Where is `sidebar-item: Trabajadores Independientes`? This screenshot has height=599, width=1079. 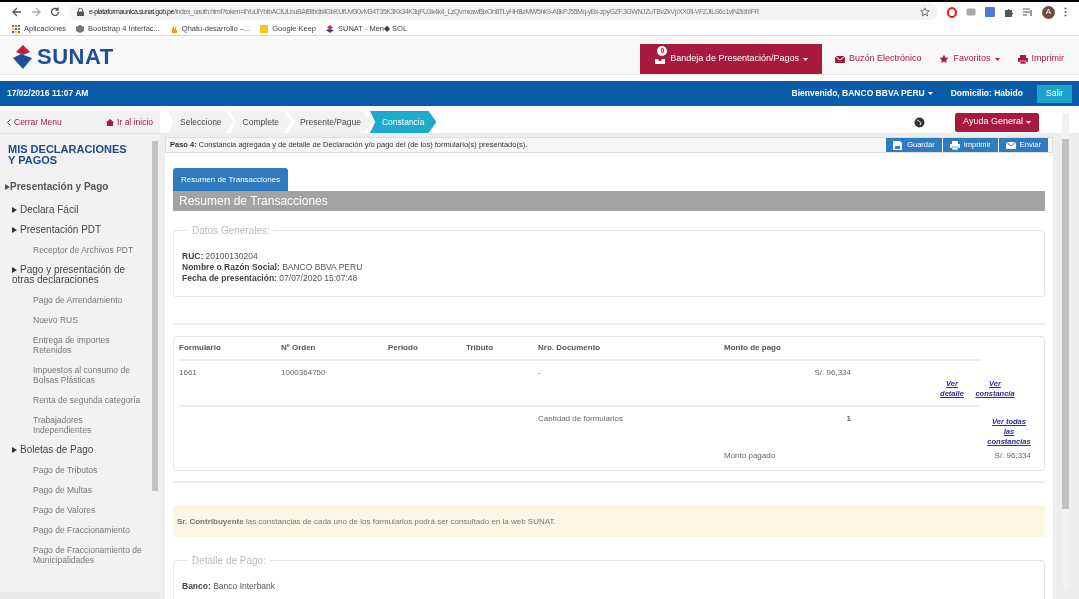
sidebar-item: Trabajadores Independientes is located at coordinates (75, 425).